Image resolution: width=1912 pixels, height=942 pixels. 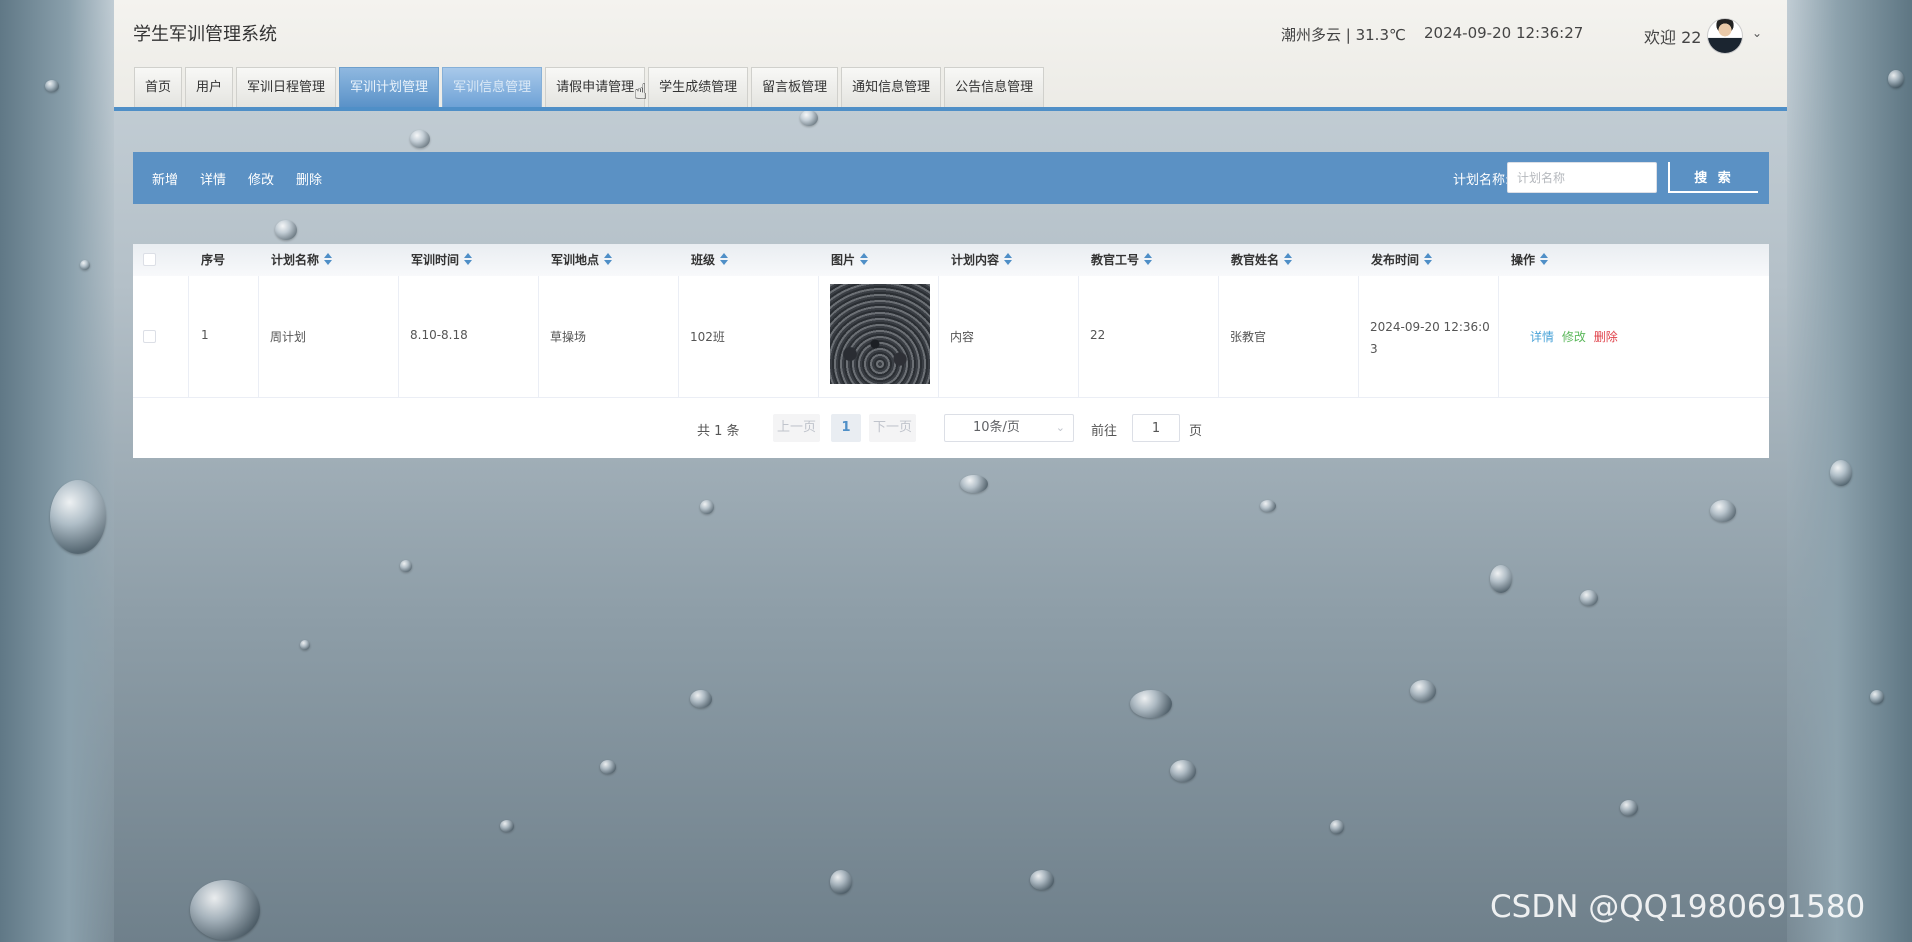 What do you see at coordinates (1262, 260) in the screenshot?
I see `column-header-instructor-name: 教官姓名` at bounding box center [1262, 260].